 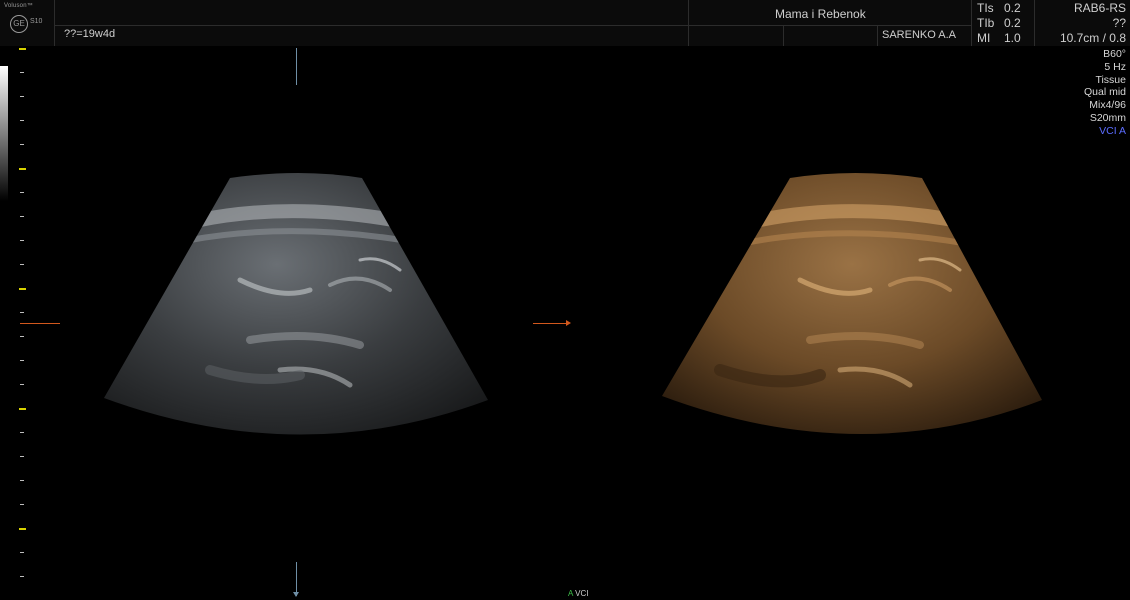 What do you see at coordinates (296, 579) in the screenshot?
I see `bottom-center-marker` at bounding box center [296, 579].